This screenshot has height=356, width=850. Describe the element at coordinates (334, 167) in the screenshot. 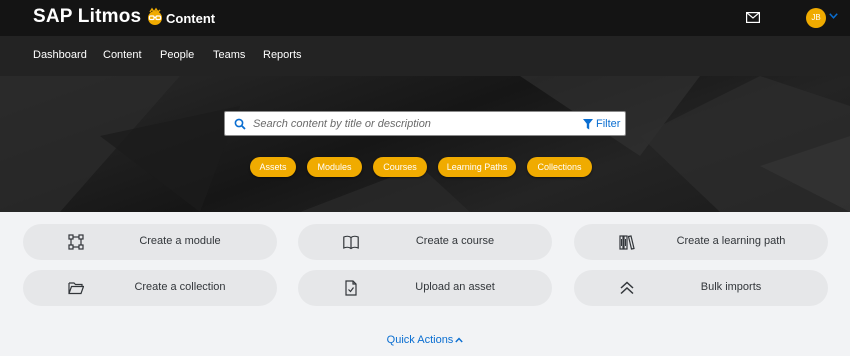

I see `chip-modules: Modules` at that location.